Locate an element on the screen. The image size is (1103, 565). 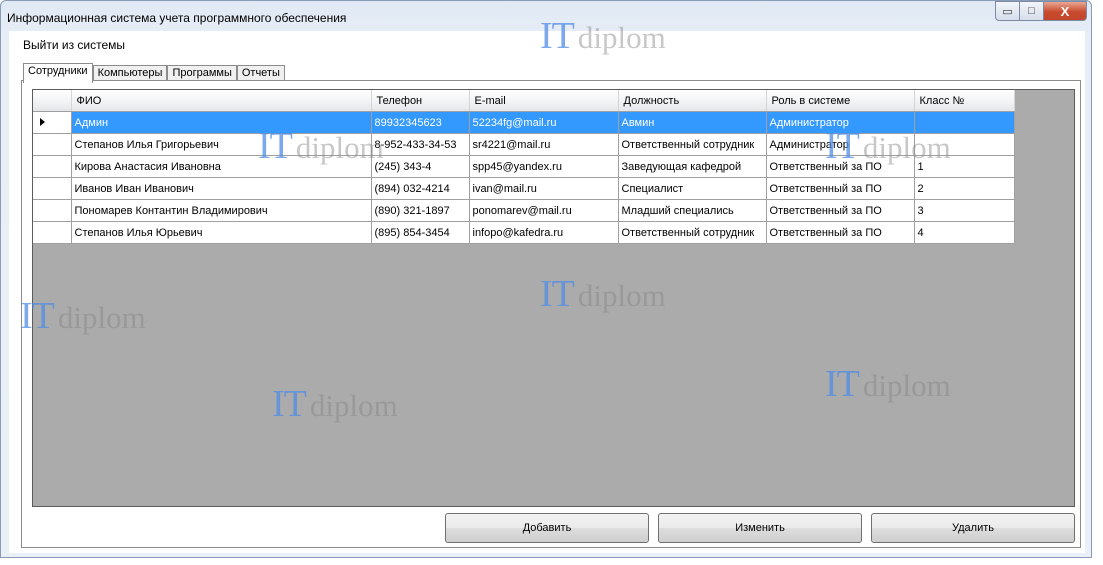
cell-phone: (245) 343-4 is located at coordinates (420, 166).